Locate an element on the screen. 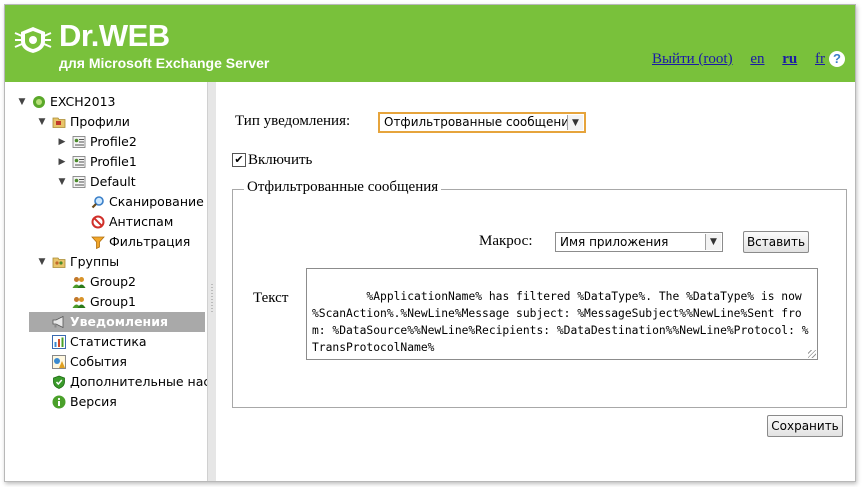 The height and width of the screenshot is (487, 862). tree-item-default: ▼ Default is located at coordinates (105, 182).